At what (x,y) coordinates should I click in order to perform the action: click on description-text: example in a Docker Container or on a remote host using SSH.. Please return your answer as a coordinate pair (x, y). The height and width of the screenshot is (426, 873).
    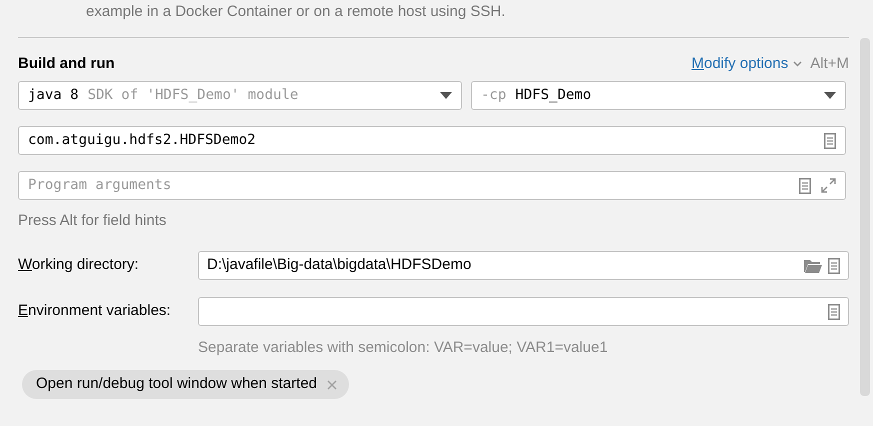
    Looking at the image, I should click on (295, 12).